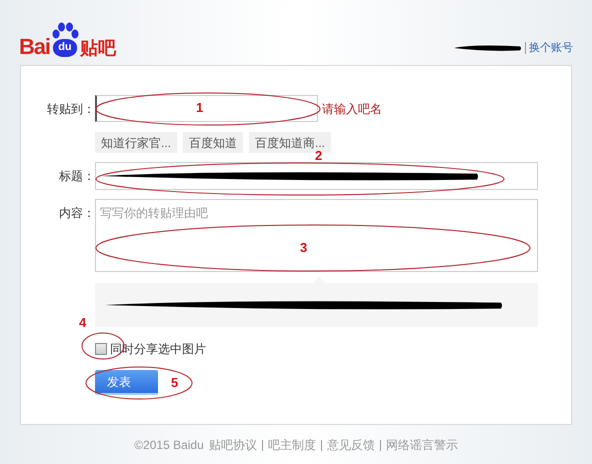  What do you see at coordinates (350, 445) in the screenshot?
I see `footer-link: 意见反馈` at bounding box center [350, 445].